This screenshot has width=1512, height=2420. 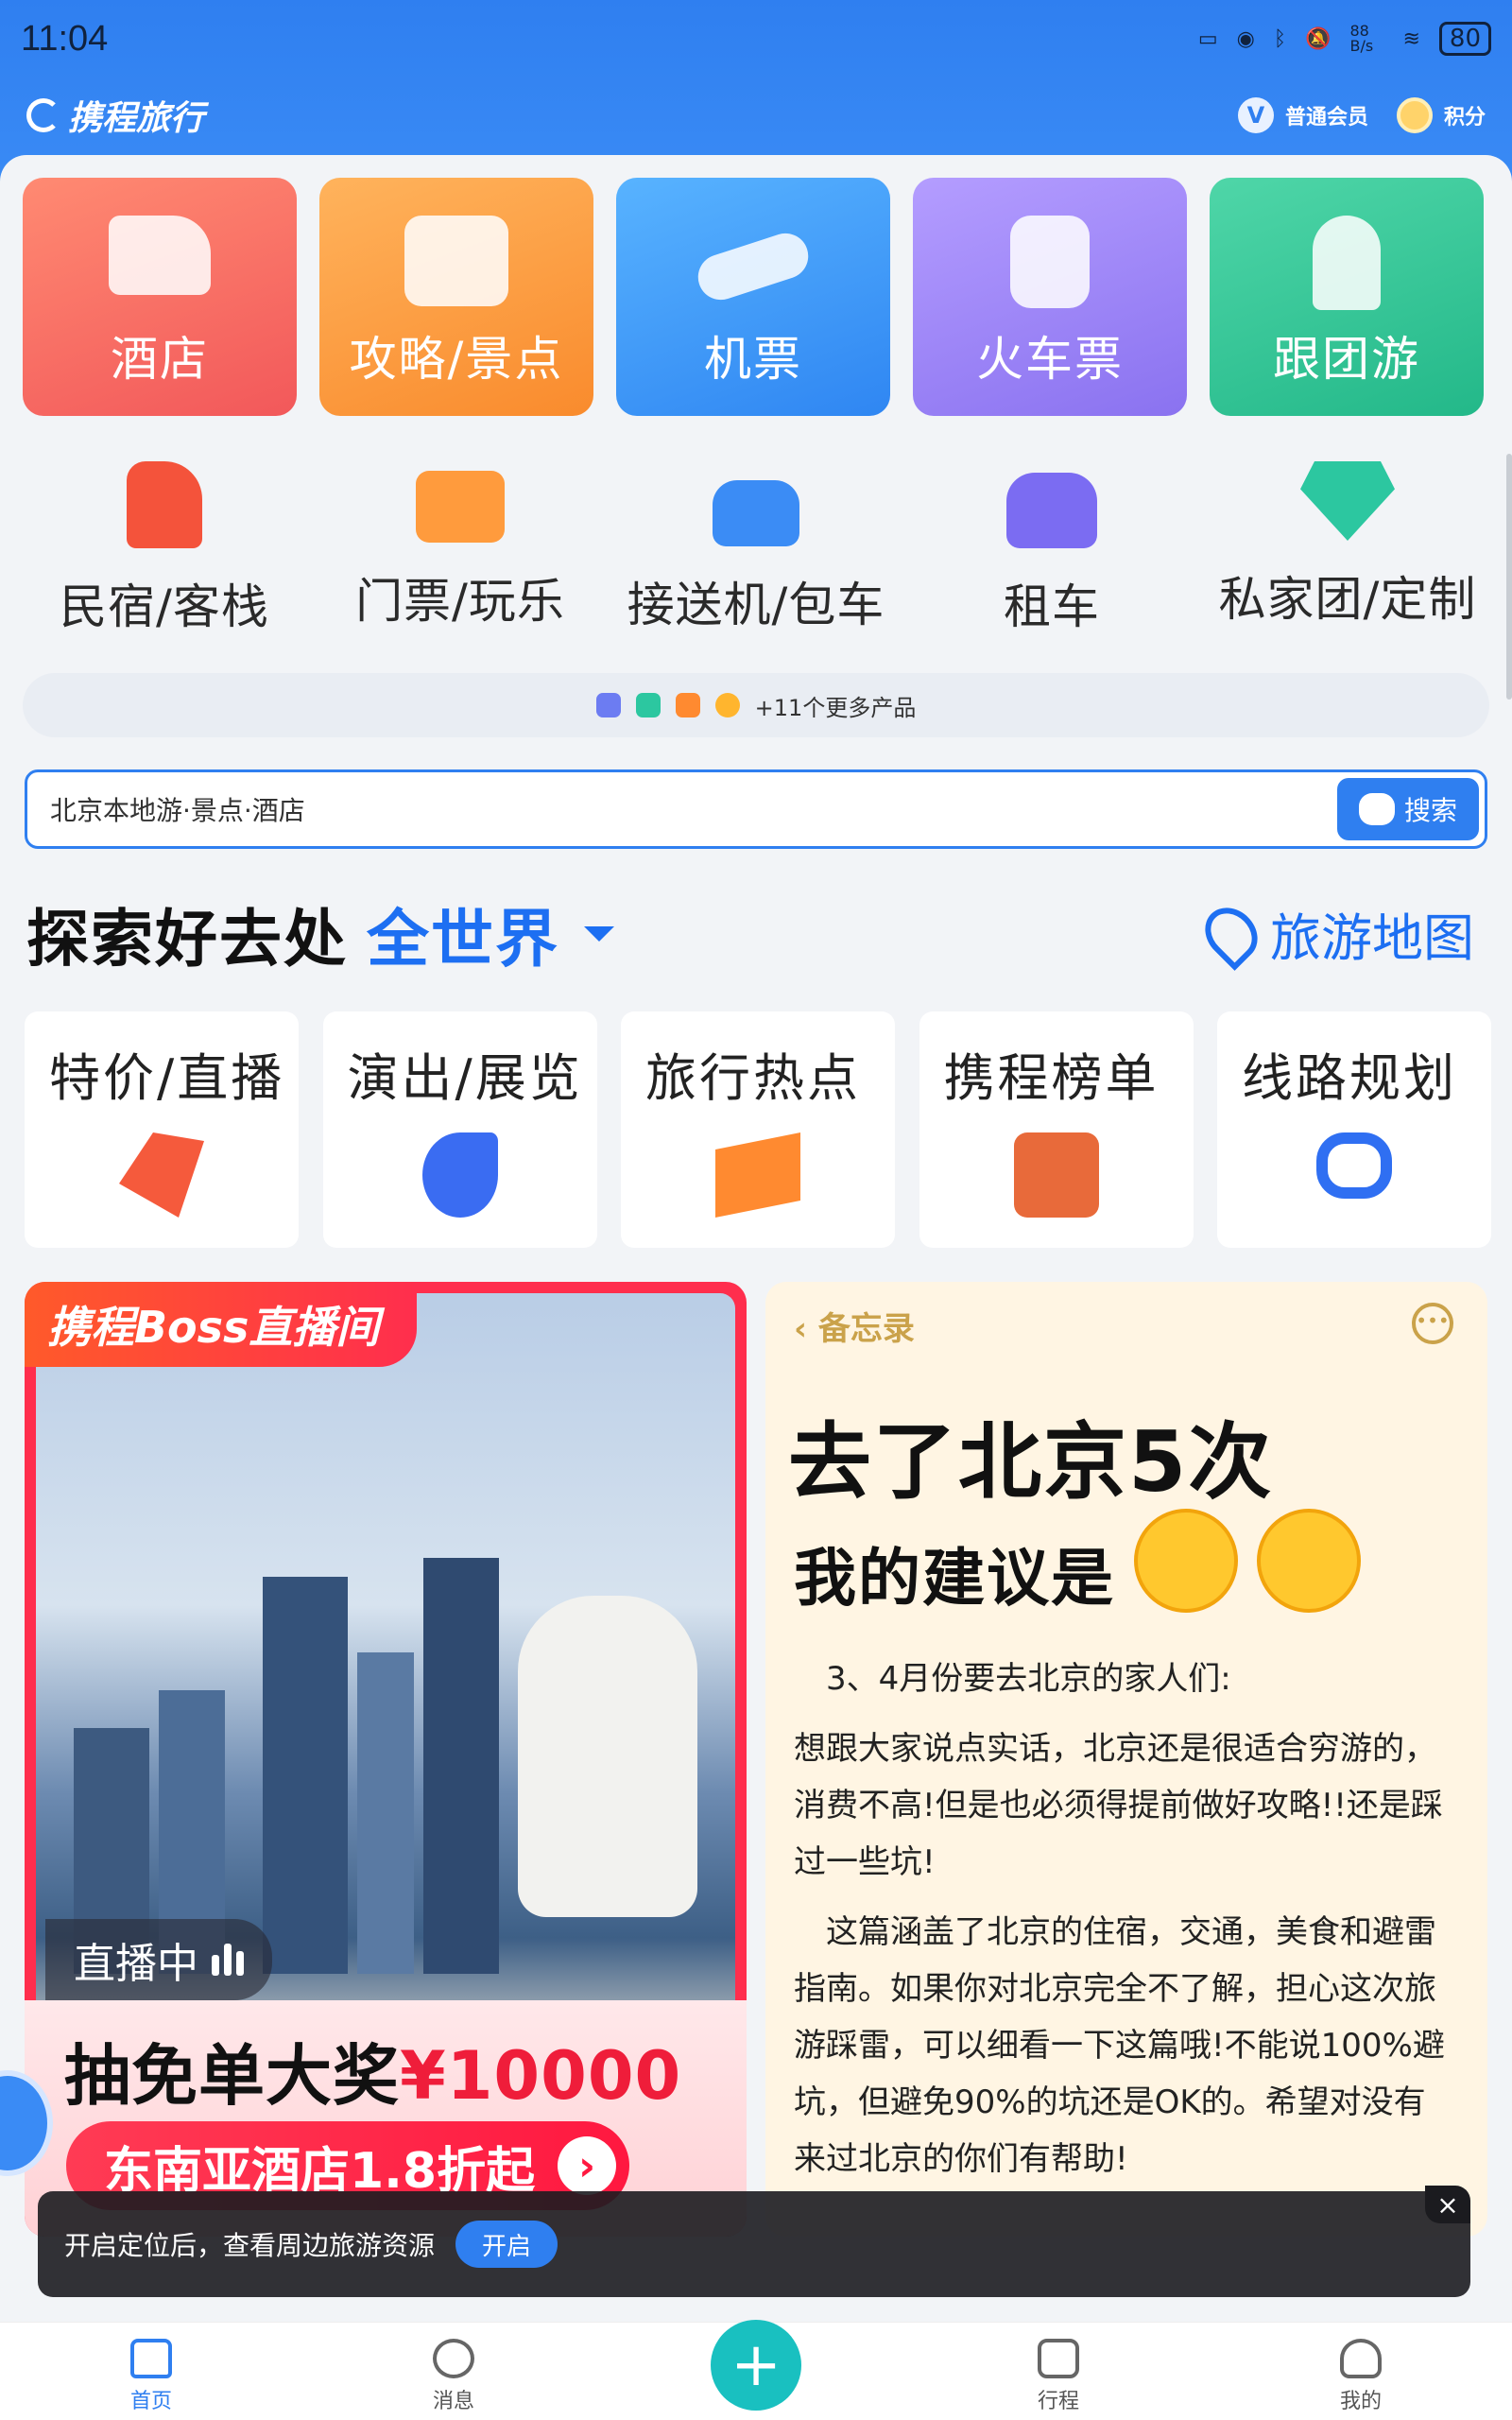 What do you see at coordinates (1354, 1165) in the screenshot?
I see `route-icon` at bounding box center [1354, 1165].